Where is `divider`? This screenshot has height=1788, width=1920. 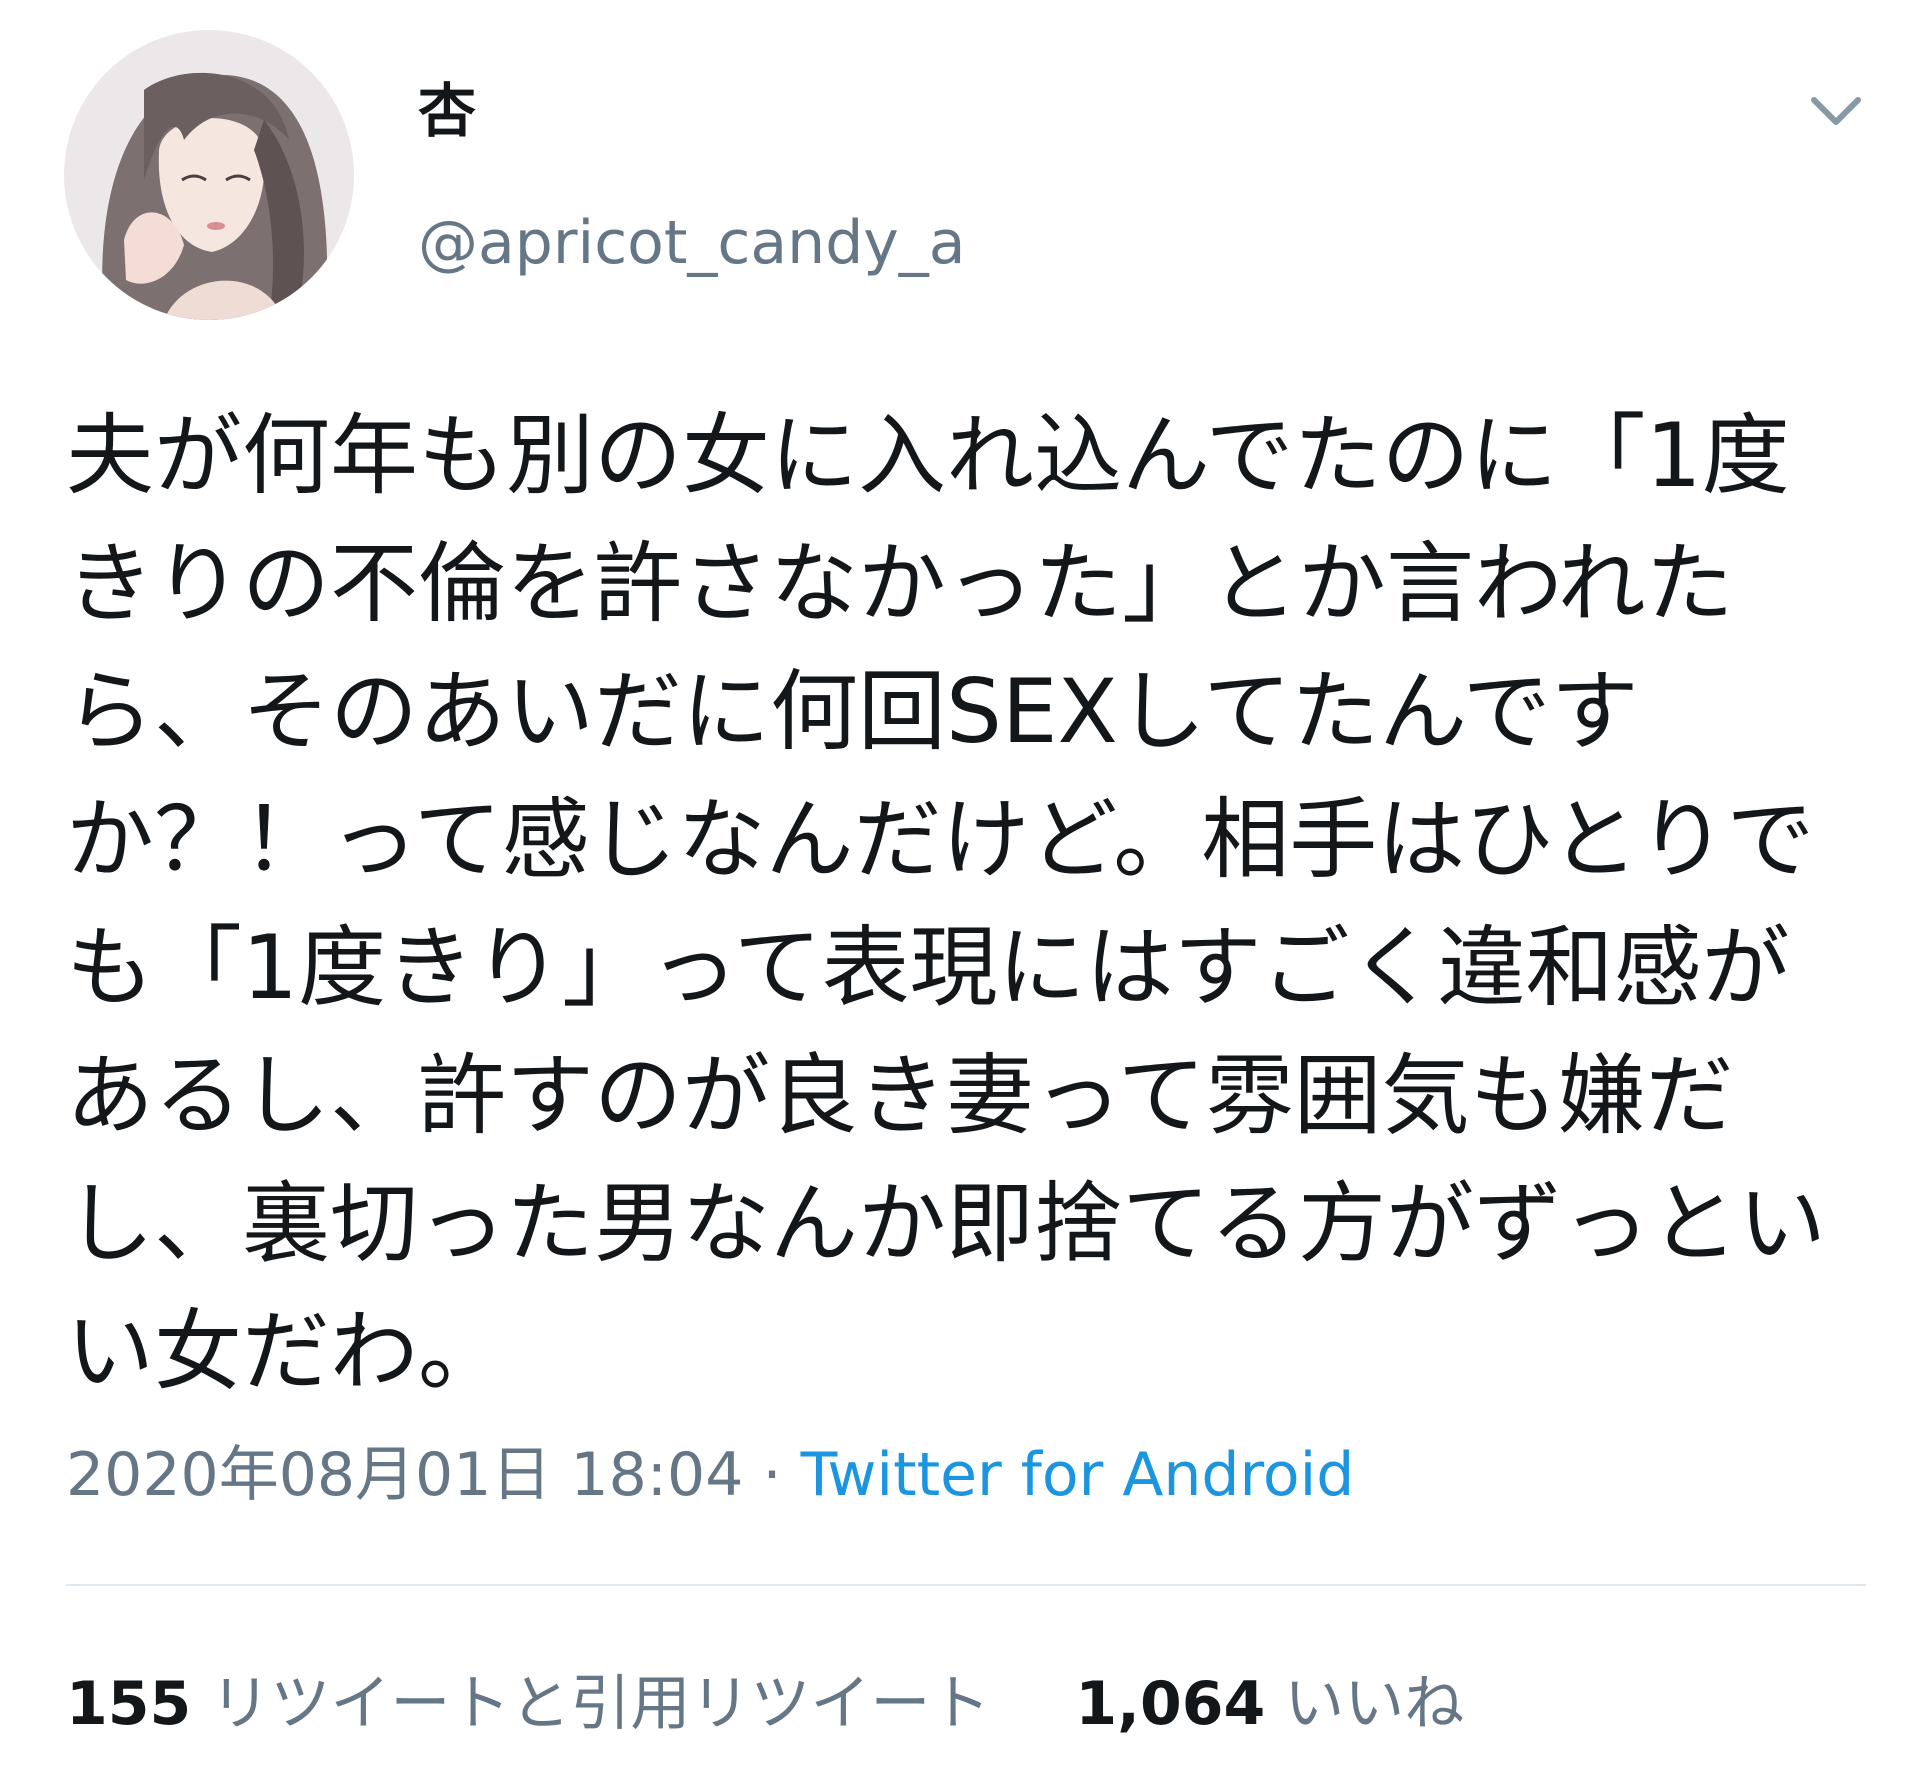
divider is located at coordinates (966, 1585).